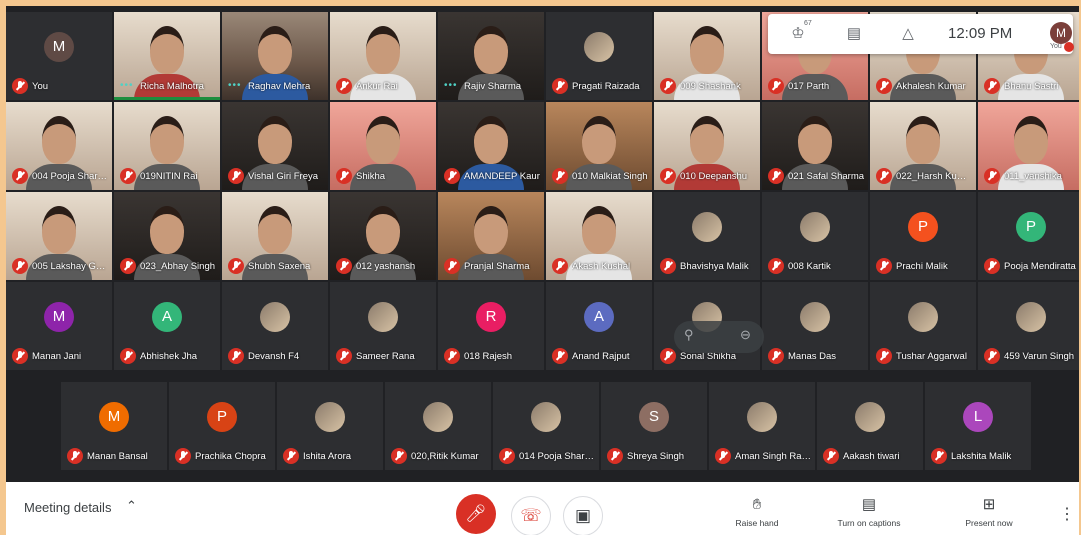  Describe the element at coordinates (491, 56) in the screenshot. I see `participant-tile: ••• Rajiv Sharma` at that location.